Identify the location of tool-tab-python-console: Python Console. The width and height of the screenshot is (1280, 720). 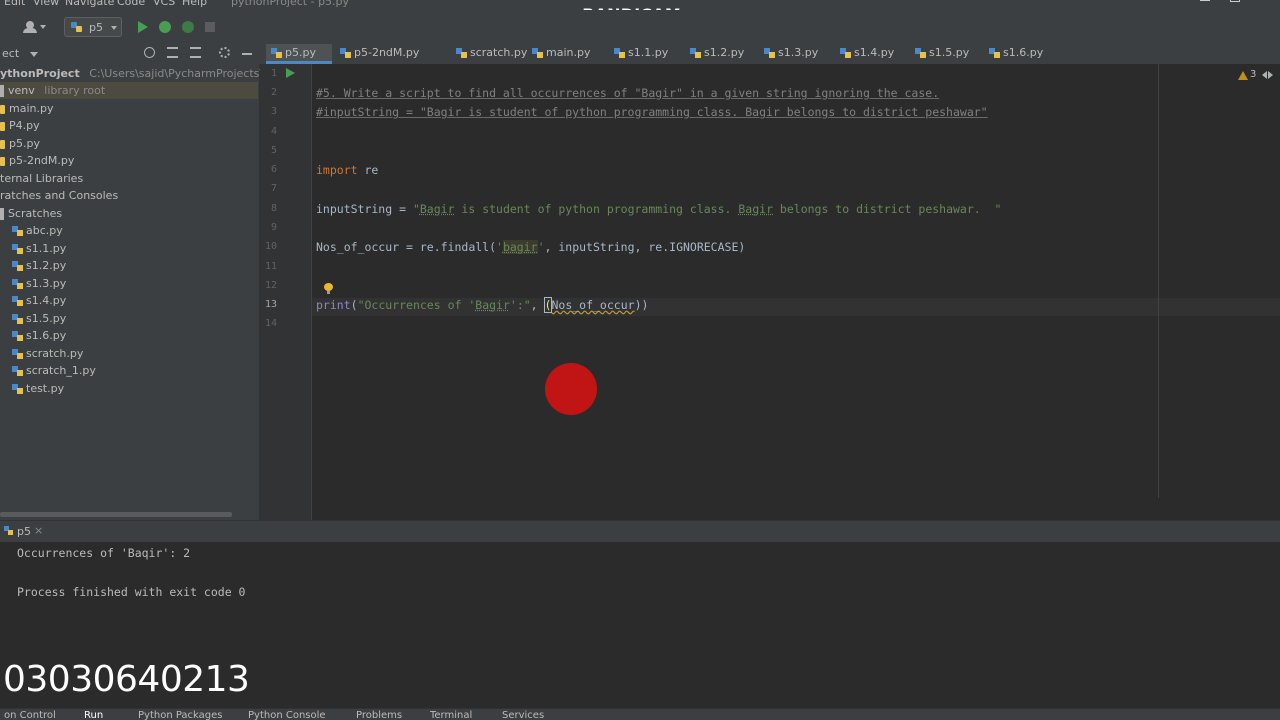
(287, 715).